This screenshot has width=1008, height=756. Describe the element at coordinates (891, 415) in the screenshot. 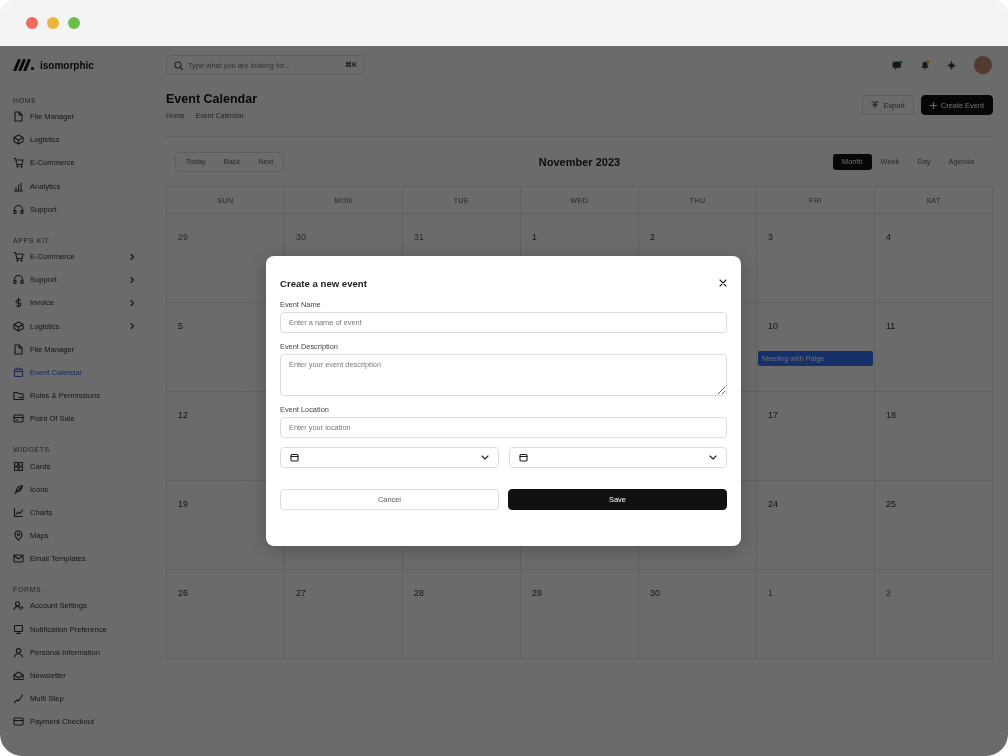

I see `day-number: 18` at that location.